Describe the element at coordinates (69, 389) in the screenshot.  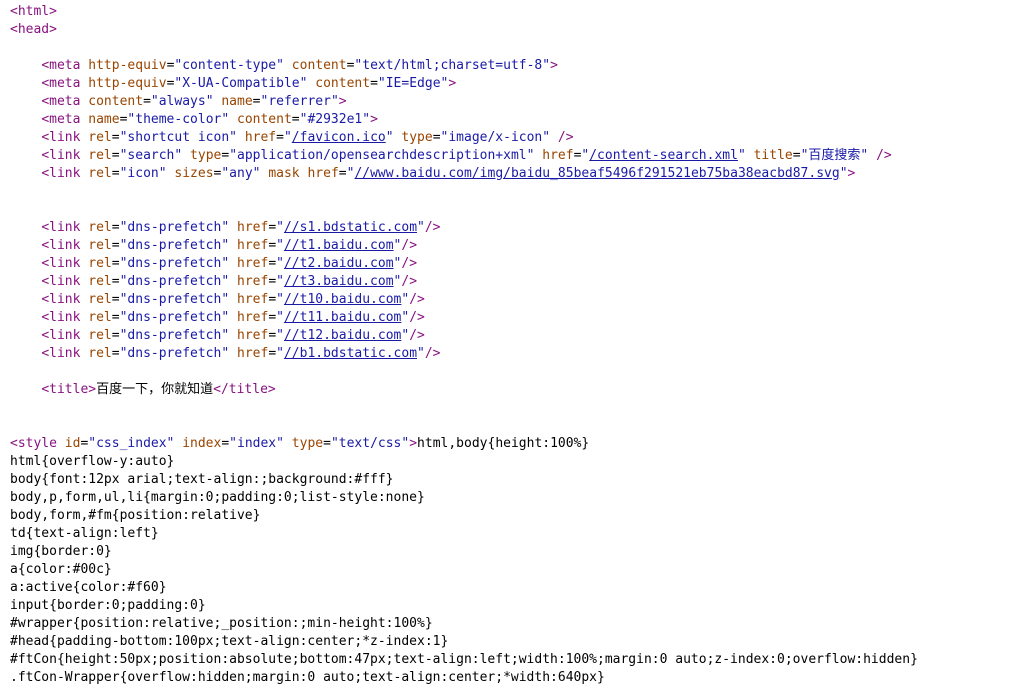
I see `source-token: <title>` at that location.